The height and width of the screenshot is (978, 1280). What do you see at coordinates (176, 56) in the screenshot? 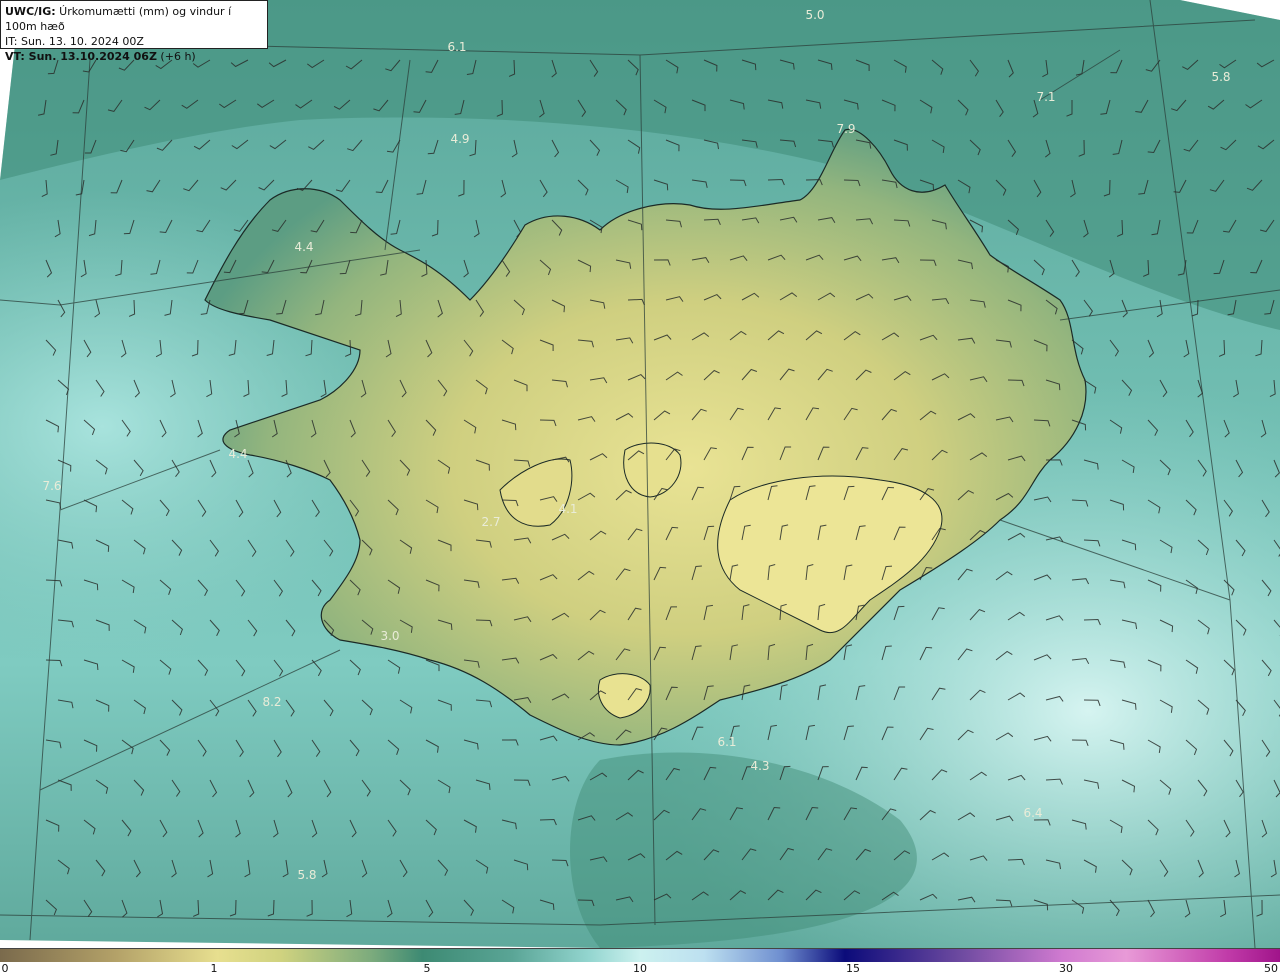
I see `forecast-offset: (+6 h)` at bounding box center [176, 56].